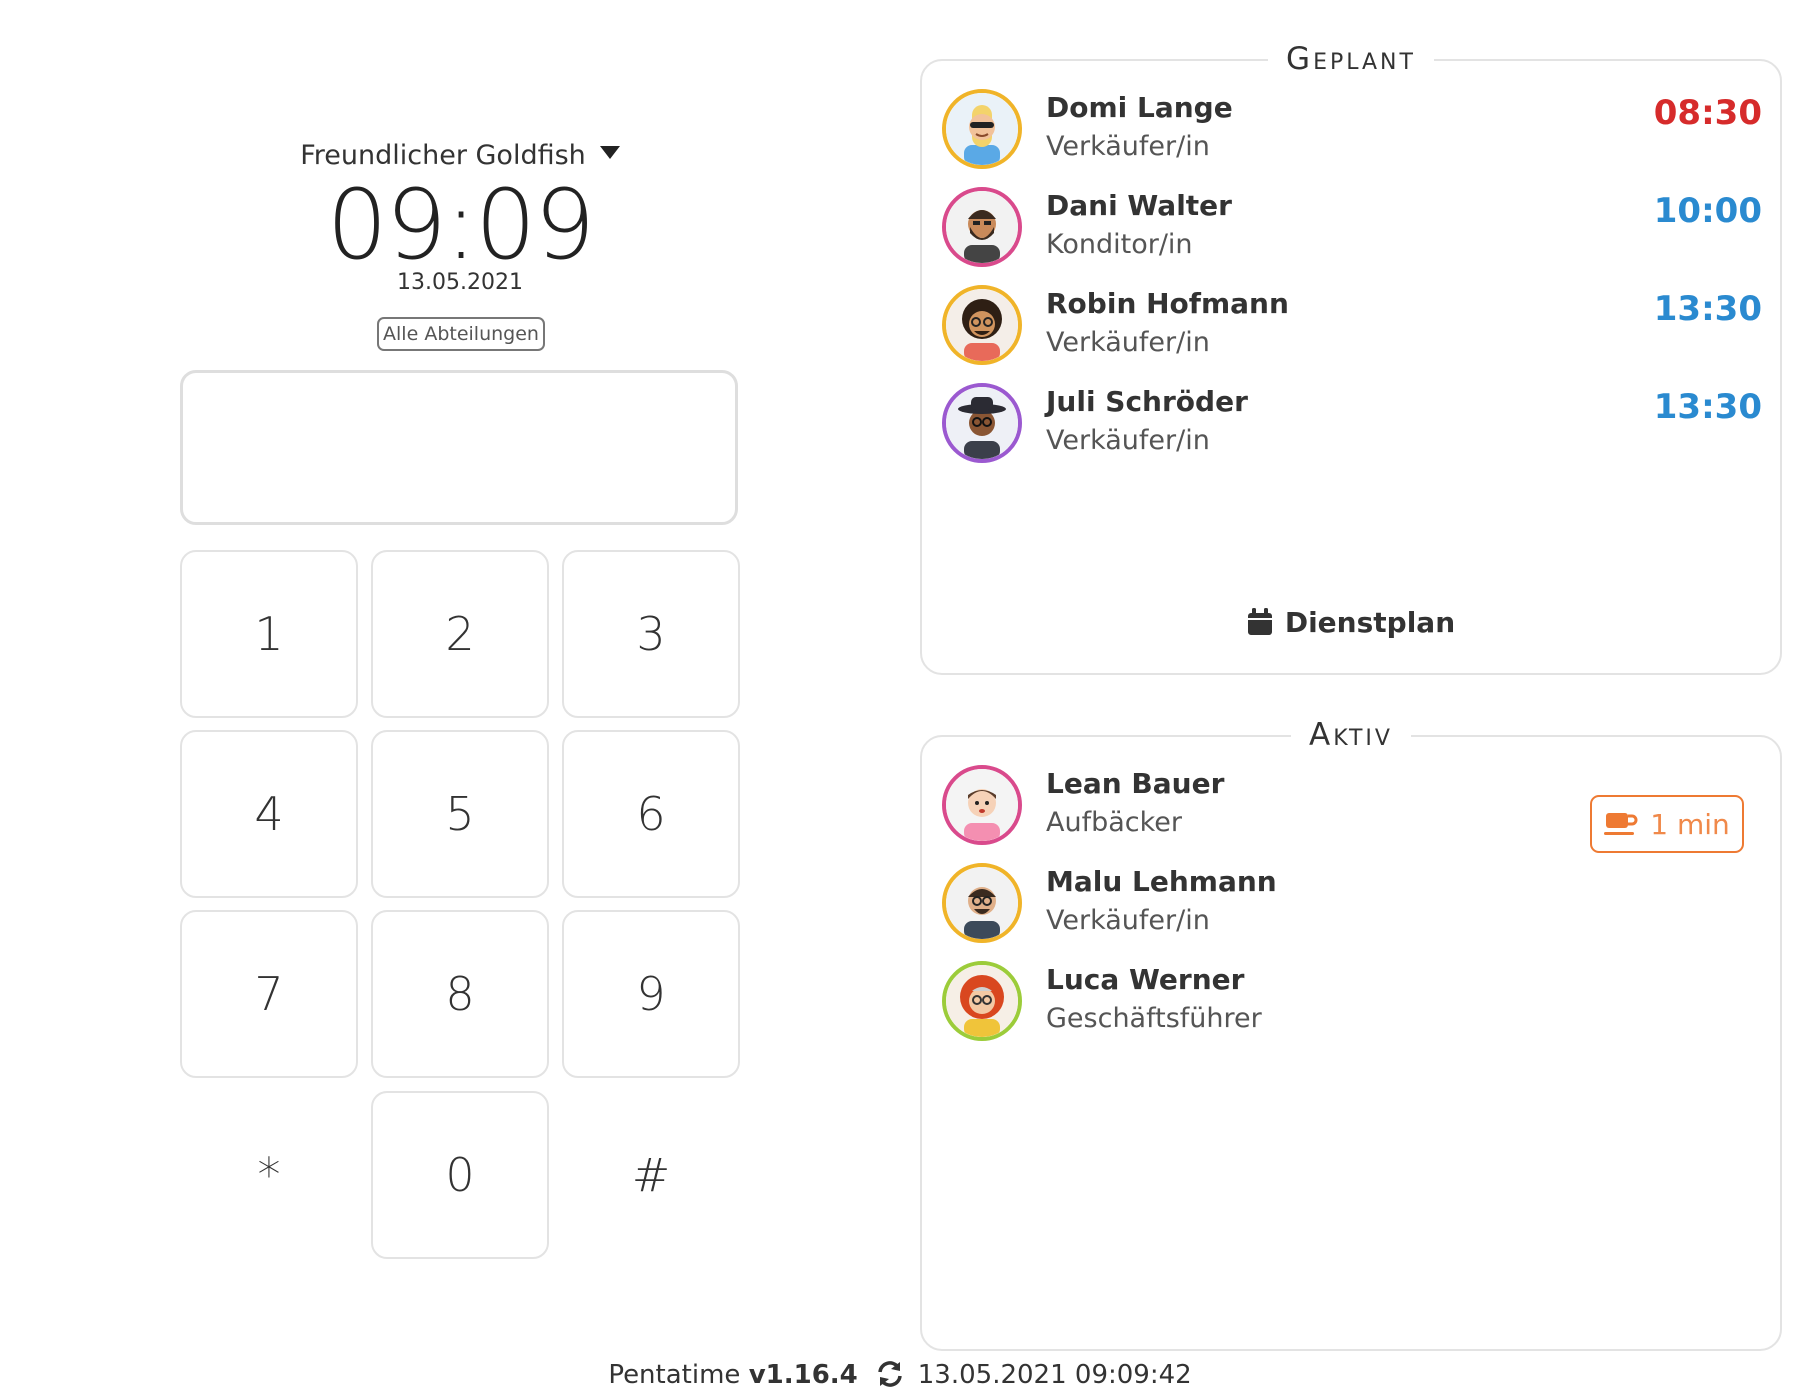 The height and width of the screenshot is (1400, 1800). What do you see at coordinates (1139, 107) in the screenshot?
I see `person-name: Domi Lange` at bounding box center [1139, 107].